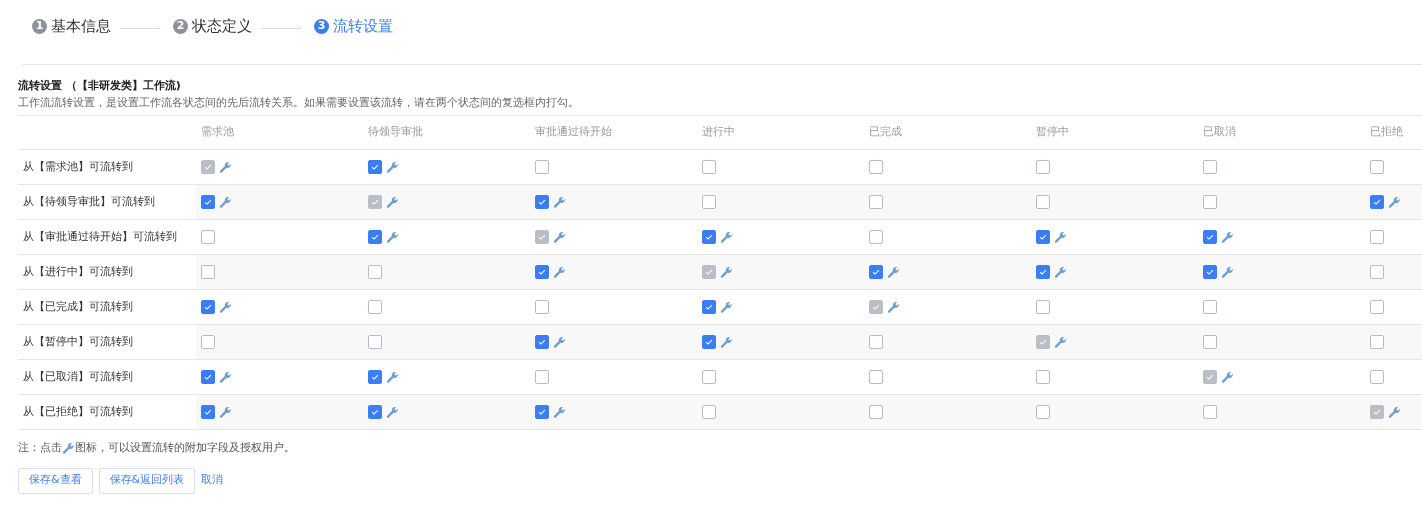 This screenshot has width=1422, height=514. Describe the element at coordinates (1386, 132) in the screenshot. I see `column-header: 已拒绝` at that location.